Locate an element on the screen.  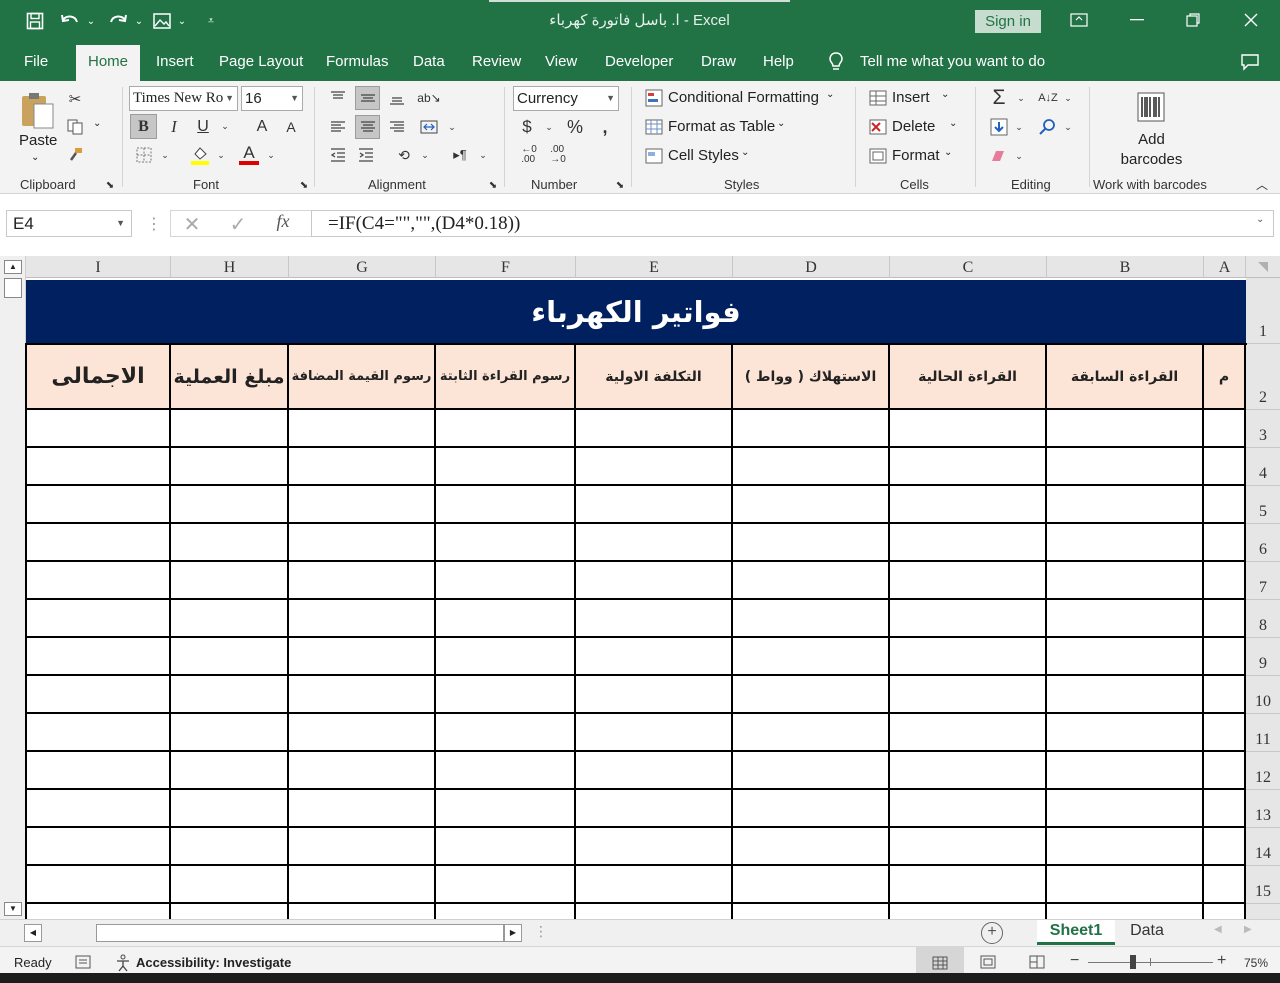
cell-b15 is located at coordinates (1125, 885).